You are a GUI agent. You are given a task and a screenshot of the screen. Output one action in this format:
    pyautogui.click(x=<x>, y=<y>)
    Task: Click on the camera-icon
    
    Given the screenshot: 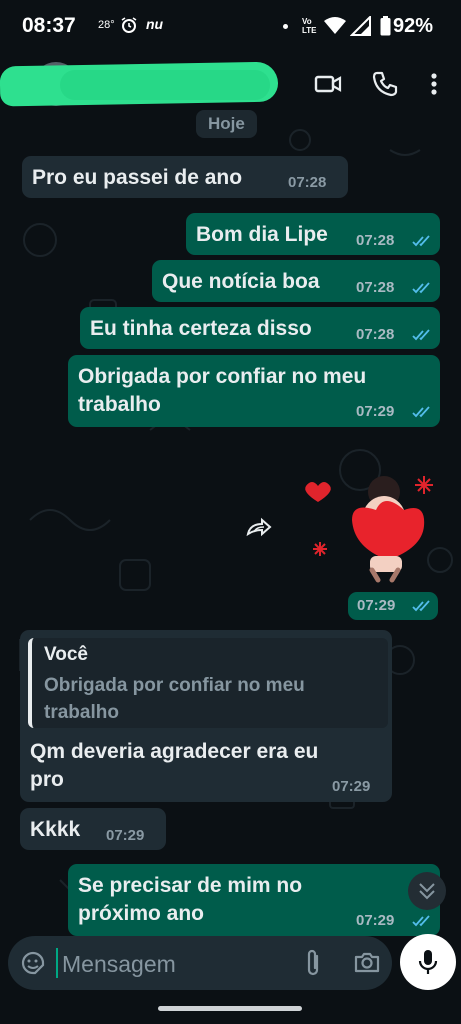 What is the action you would take?
    pyautogui.click(x=367, y=962)
    